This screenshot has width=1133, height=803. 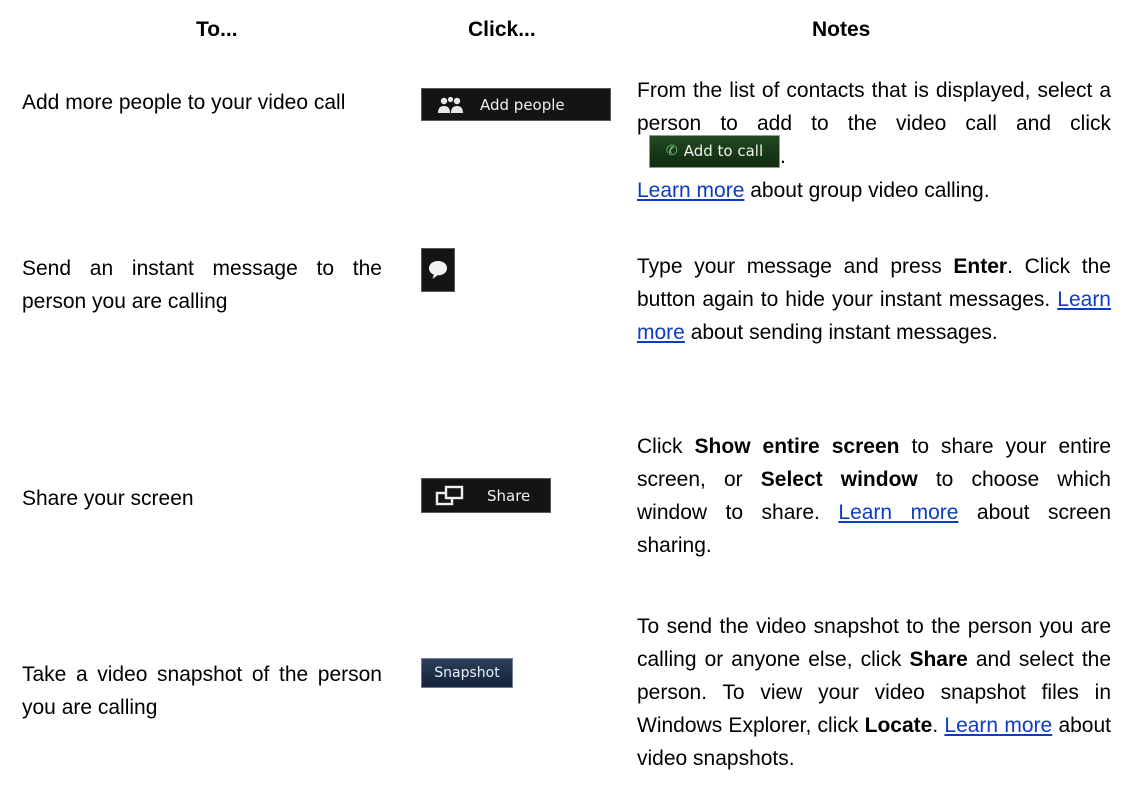 I want to click on instant-message-button, so click(x=438, y=270).